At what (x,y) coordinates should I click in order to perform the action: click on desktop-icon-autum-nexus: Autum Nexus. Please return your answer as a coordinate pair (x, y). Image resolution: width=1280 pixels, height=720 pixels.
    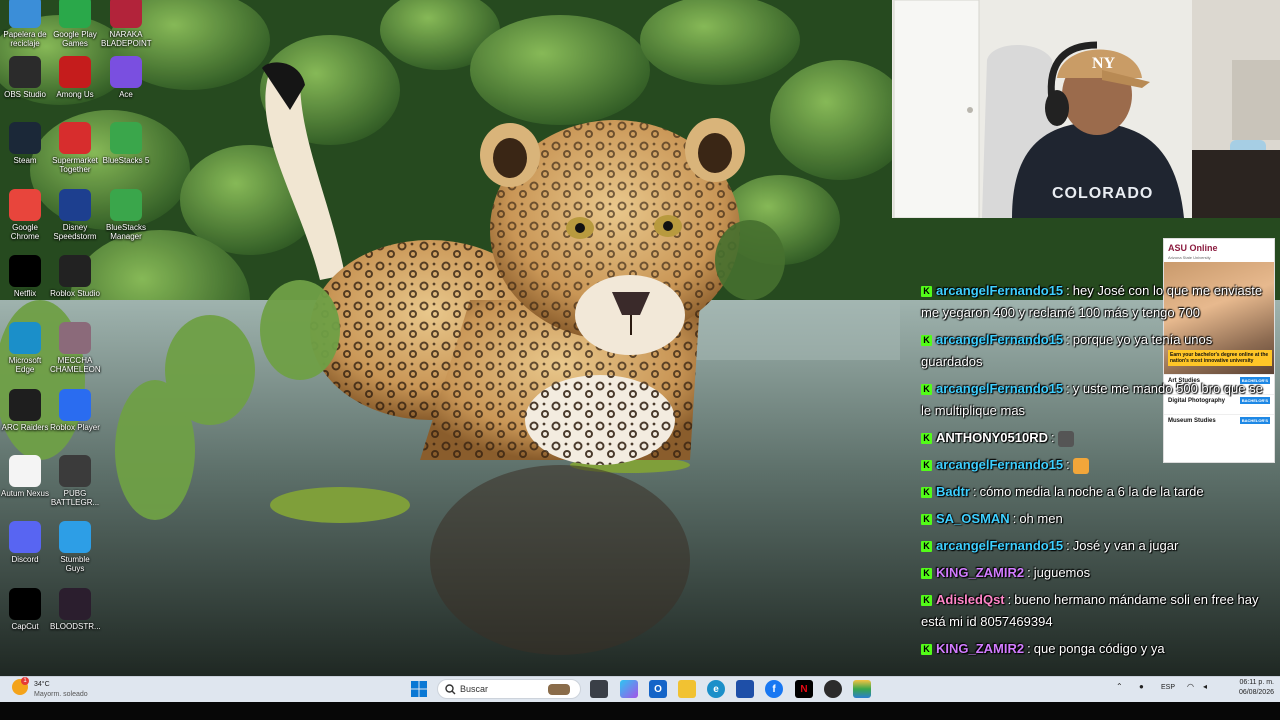
    Looking at the image, I should click on (25, 476).